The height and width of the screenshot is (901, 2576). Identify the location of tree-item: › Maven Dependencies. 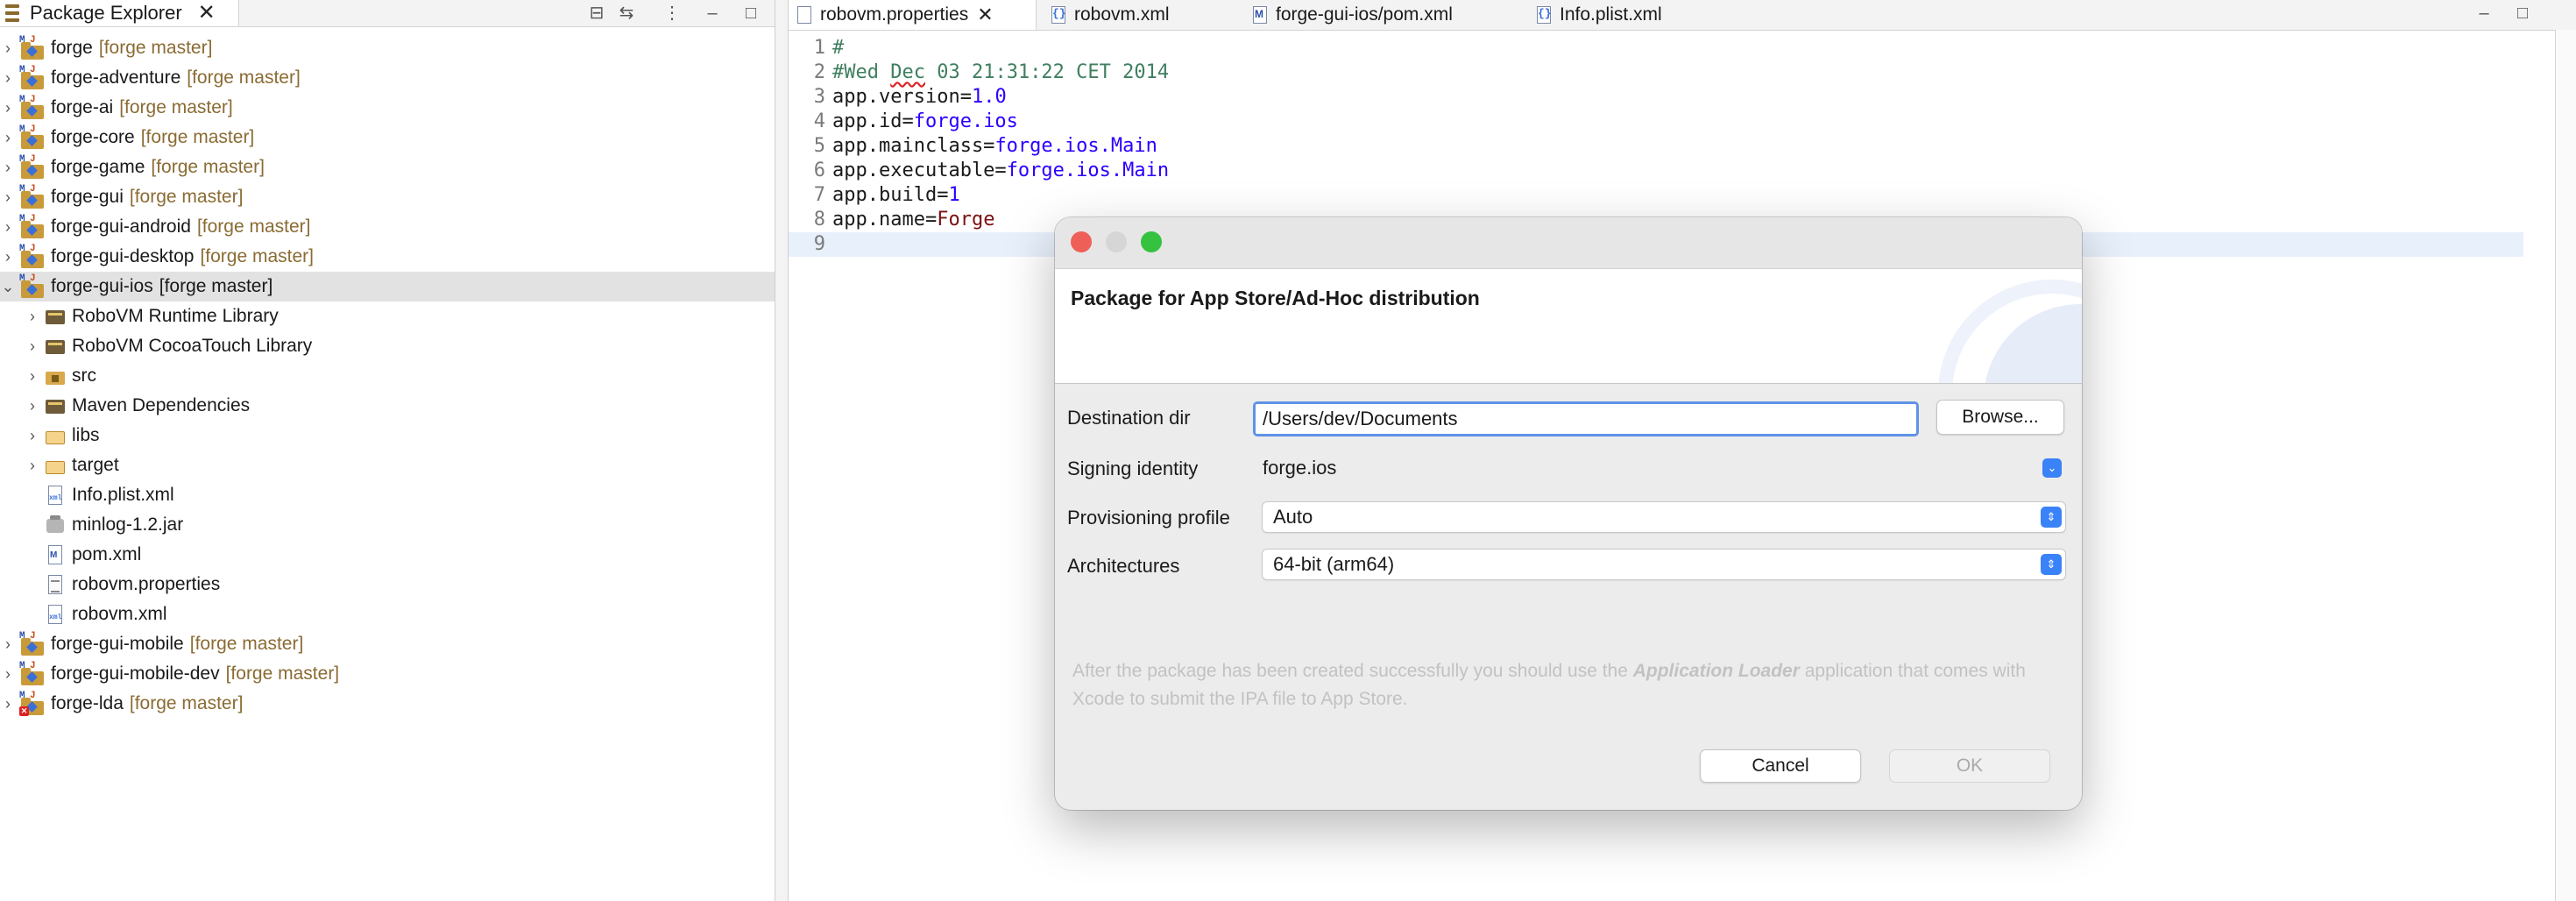
(387, 406).